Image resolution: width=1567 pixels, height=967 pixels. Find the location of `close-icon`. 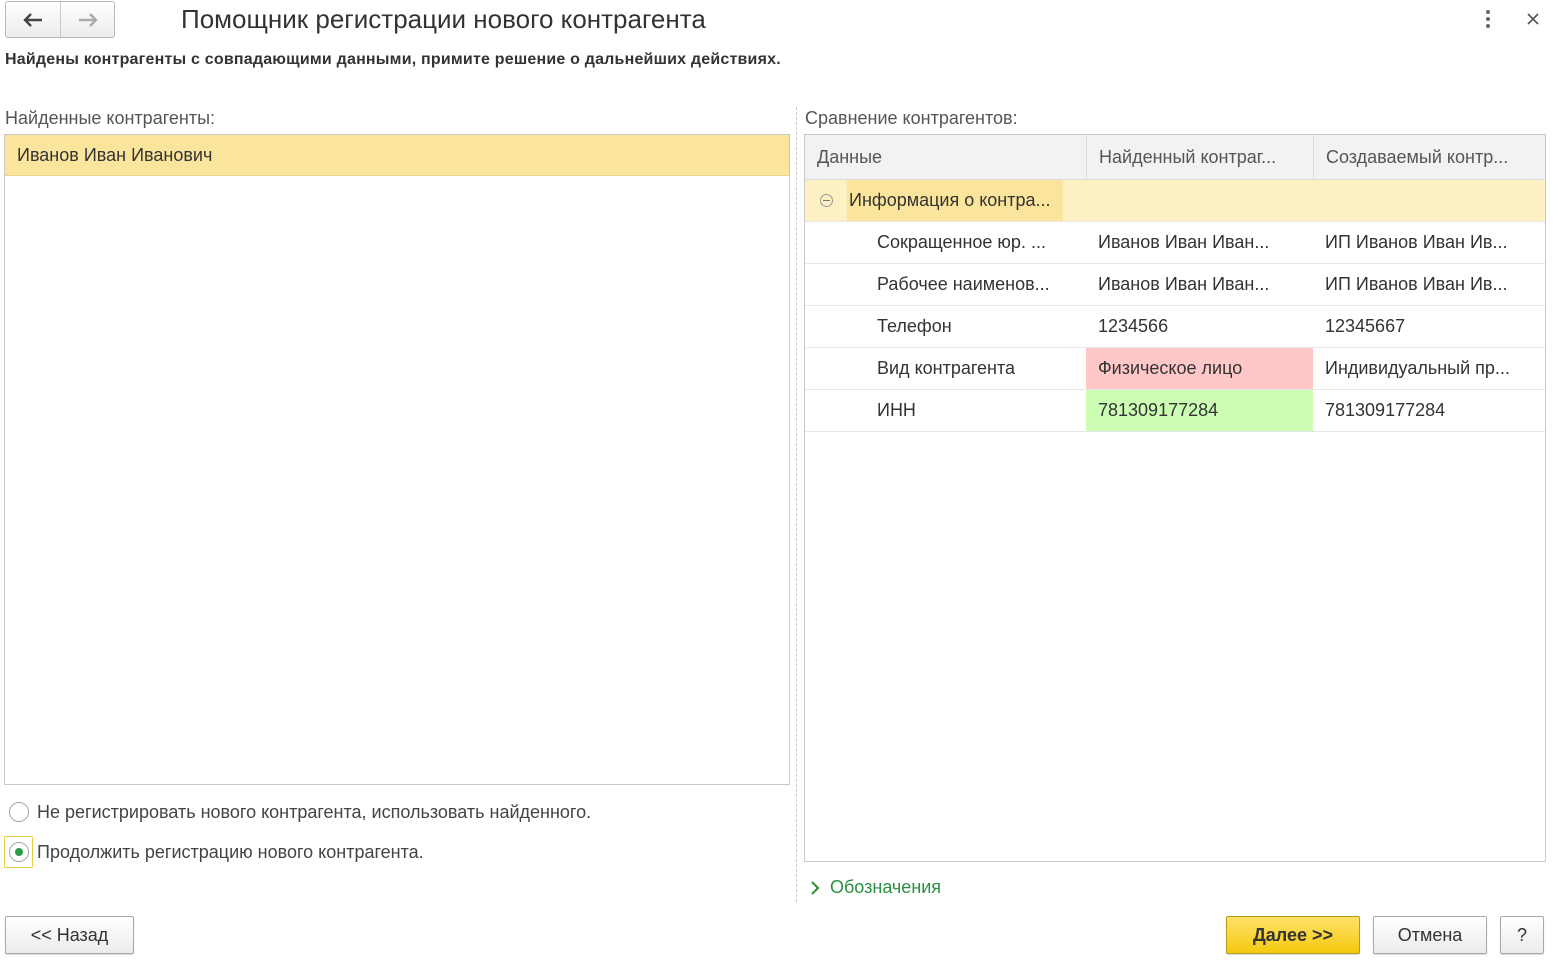

close-icon is located at coordinates (1533, 19).